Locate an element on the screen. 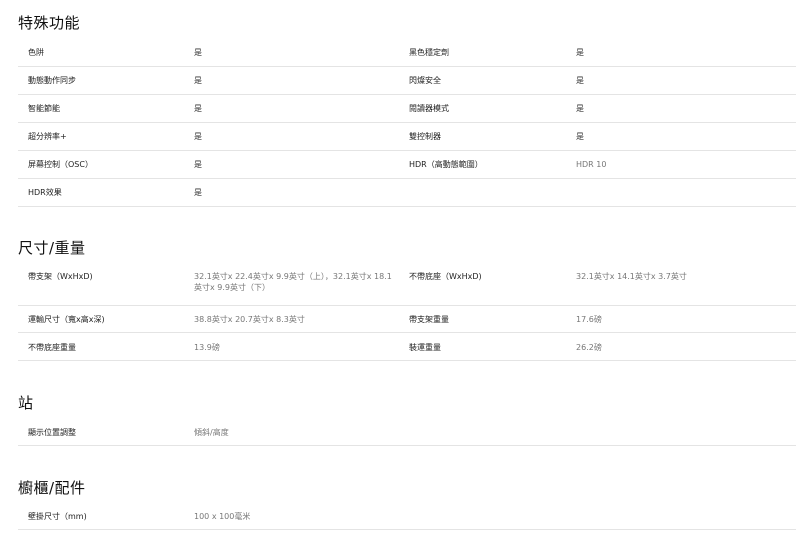 Image resolution: width=800 pixels, height=556 pixels. spec-value: 17.6磅 is located at coordinates (589, 319).